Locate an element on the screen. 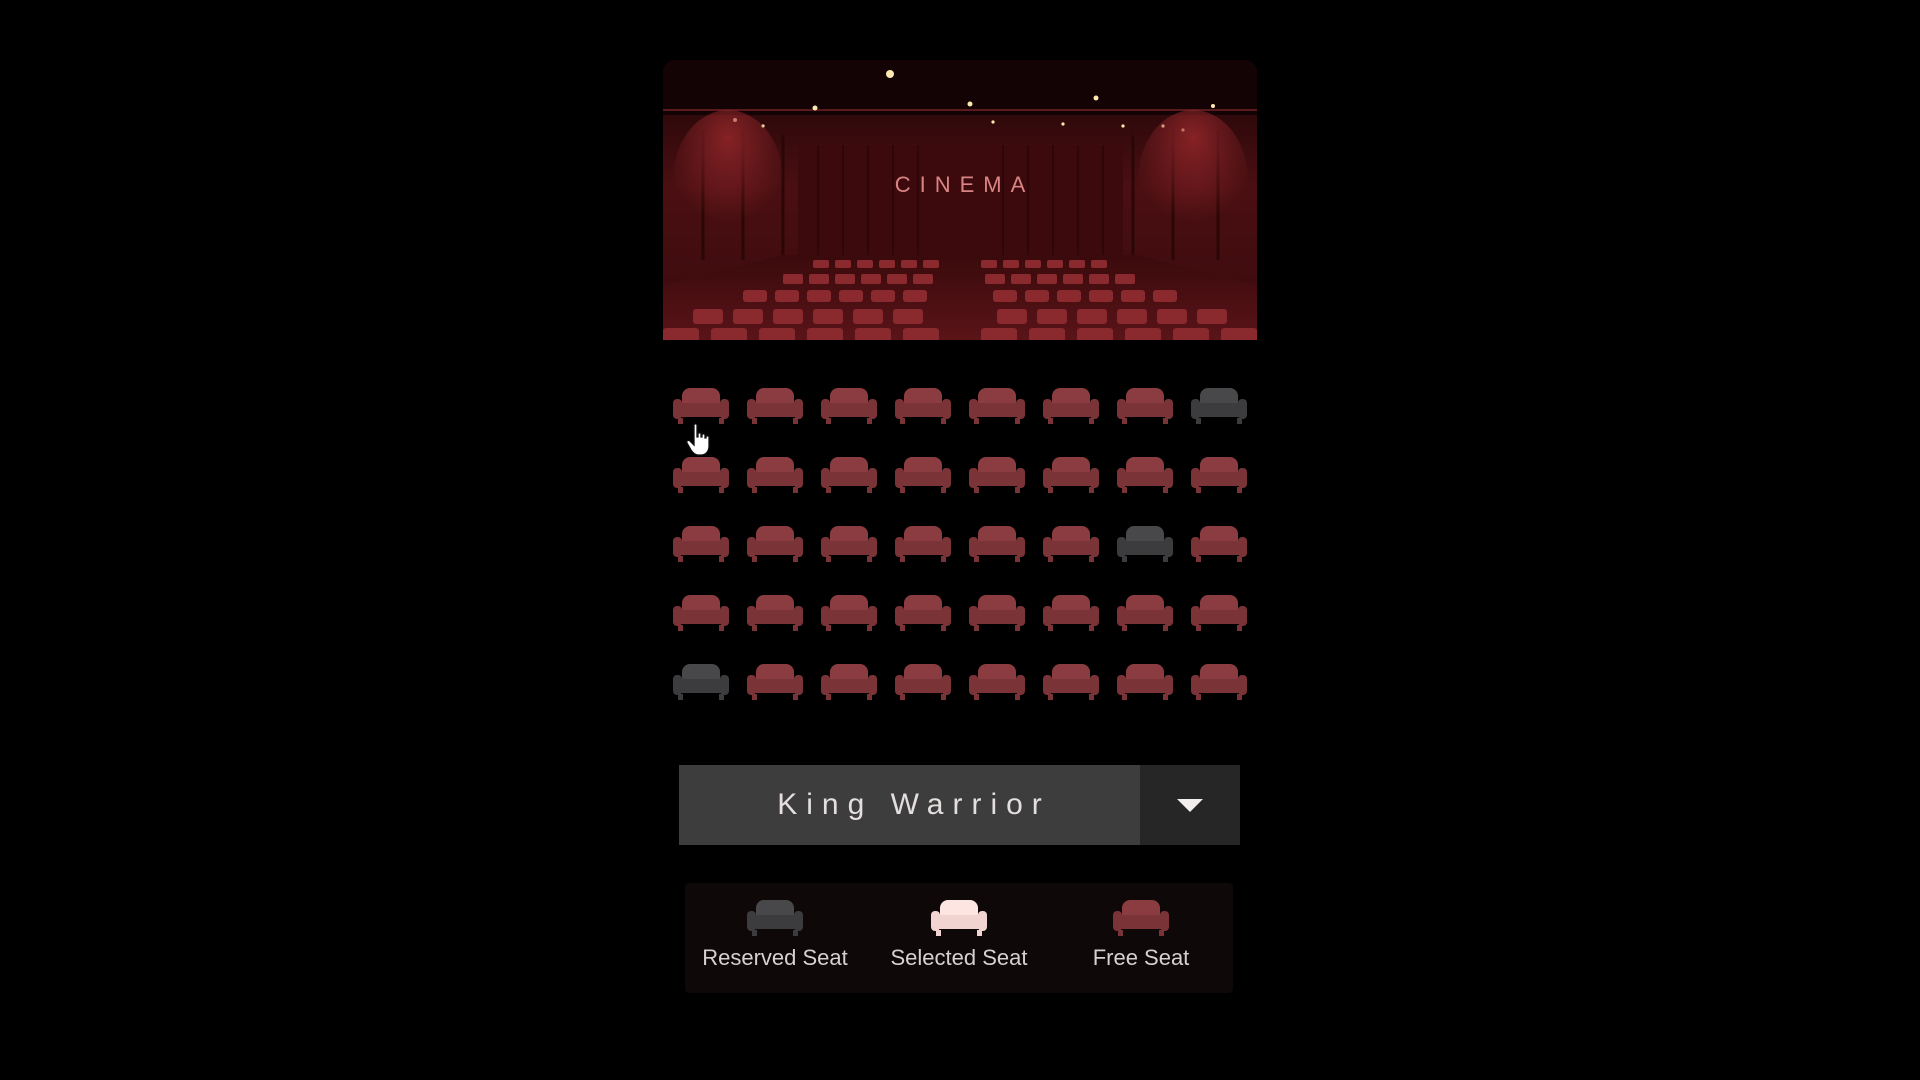 The height and width of the screenshot is (1080, 1920). movie-select: King Warrior is located at coordinates (959, 805).